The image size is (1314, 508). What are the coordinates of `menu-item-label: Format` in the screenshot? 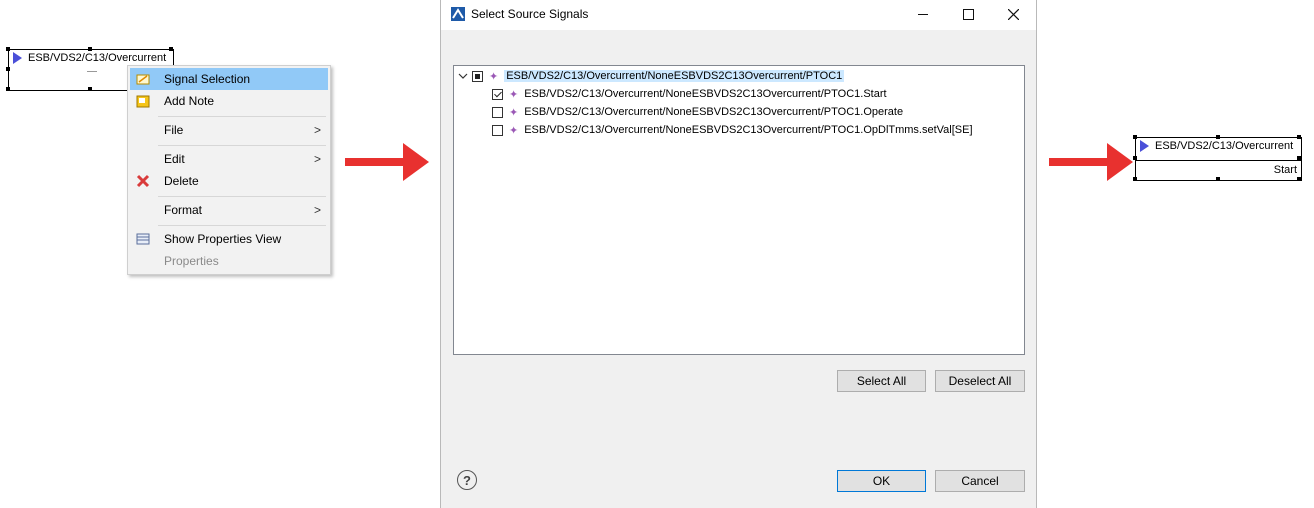 It's located at (183, 210).